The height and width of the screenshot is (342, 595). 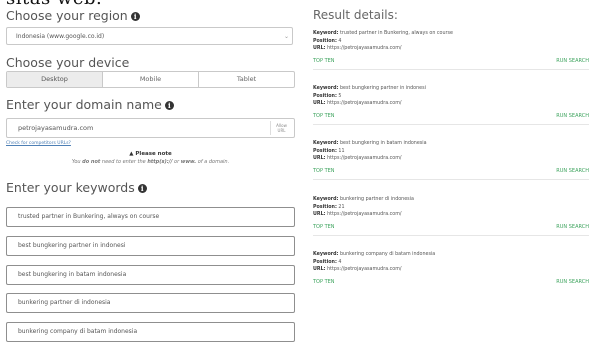 I want to click on result-position: Position: 4, so click(x=451, y=263).